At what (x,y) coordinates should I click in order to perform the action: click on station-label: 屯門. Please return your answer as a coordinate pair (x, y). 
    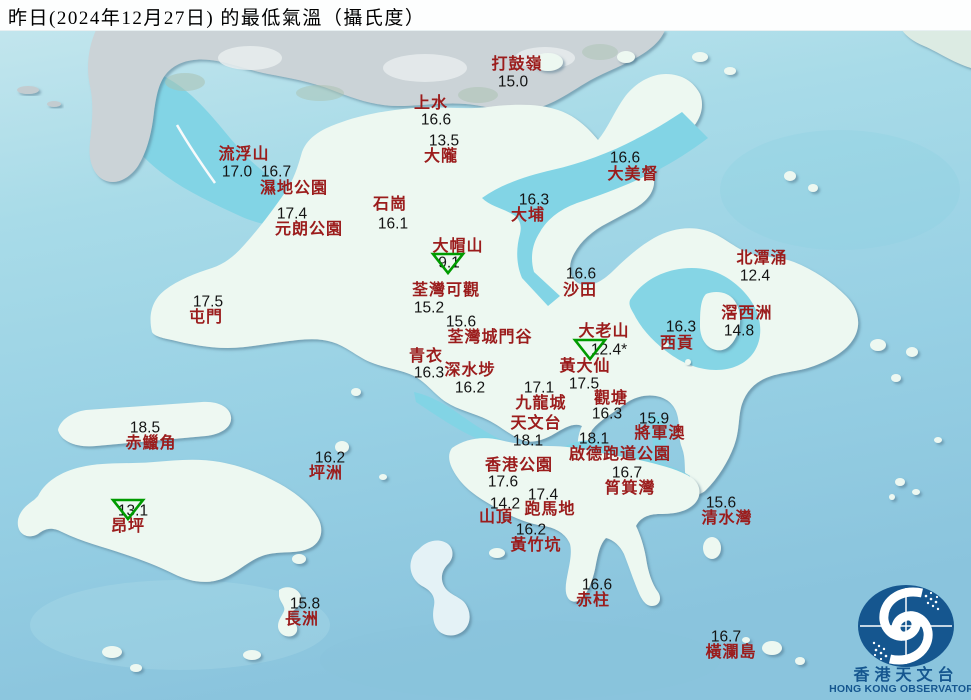
    Looking at the image, I should click on (206, 317).